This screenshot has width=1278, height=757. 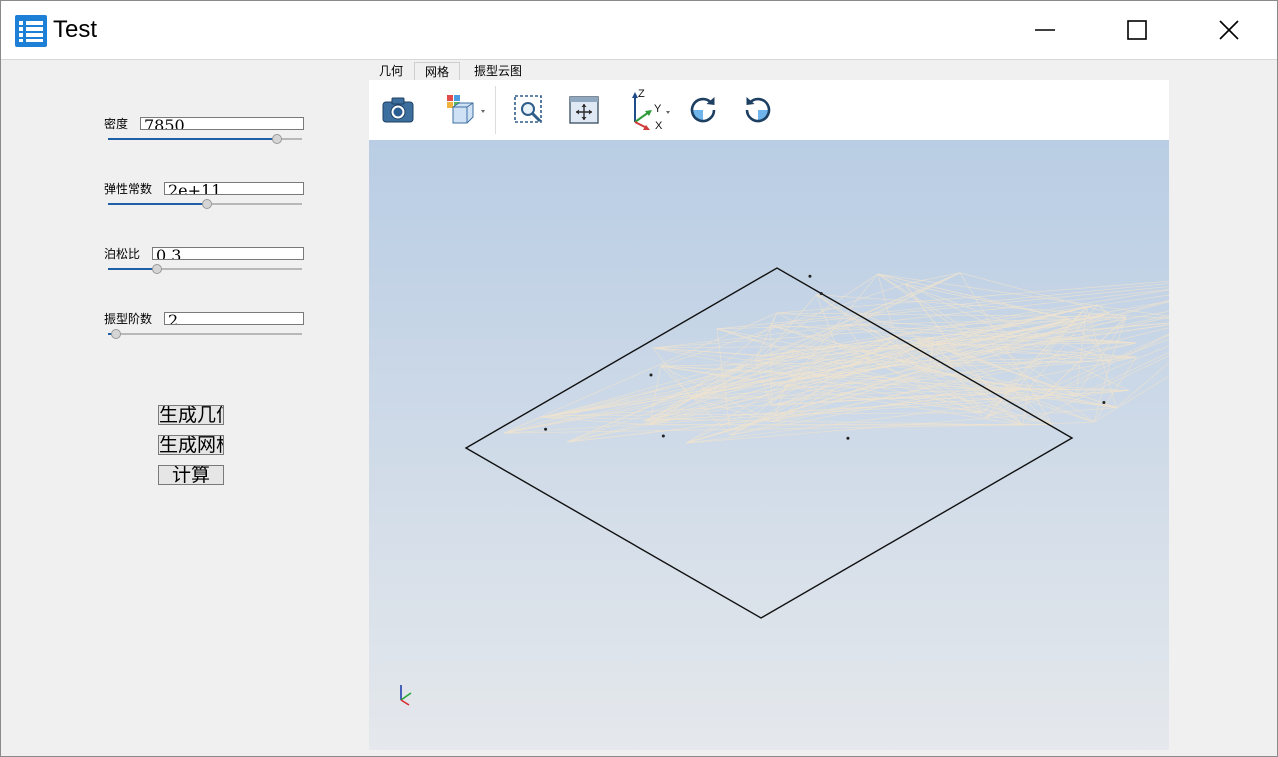 I want to click on elastic-modulus-slider, so click(x=205, y=204).